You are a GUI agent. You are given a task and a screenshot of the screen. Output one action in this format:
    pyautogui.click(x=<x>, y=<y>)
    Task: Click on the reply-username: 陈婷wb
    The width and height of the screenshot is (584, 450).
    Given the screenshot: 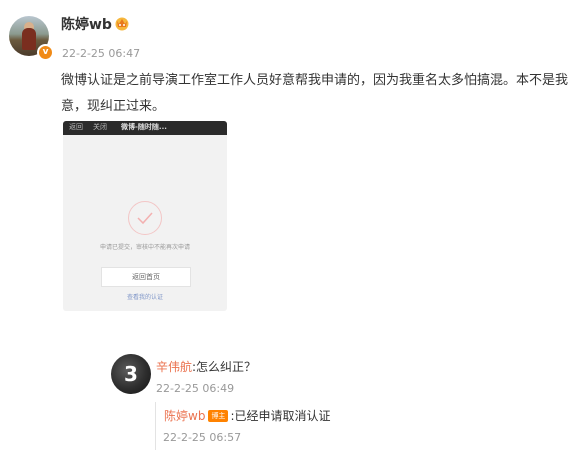 What is the action you would take?
    pyautogui.click(x=184, y=415)
    